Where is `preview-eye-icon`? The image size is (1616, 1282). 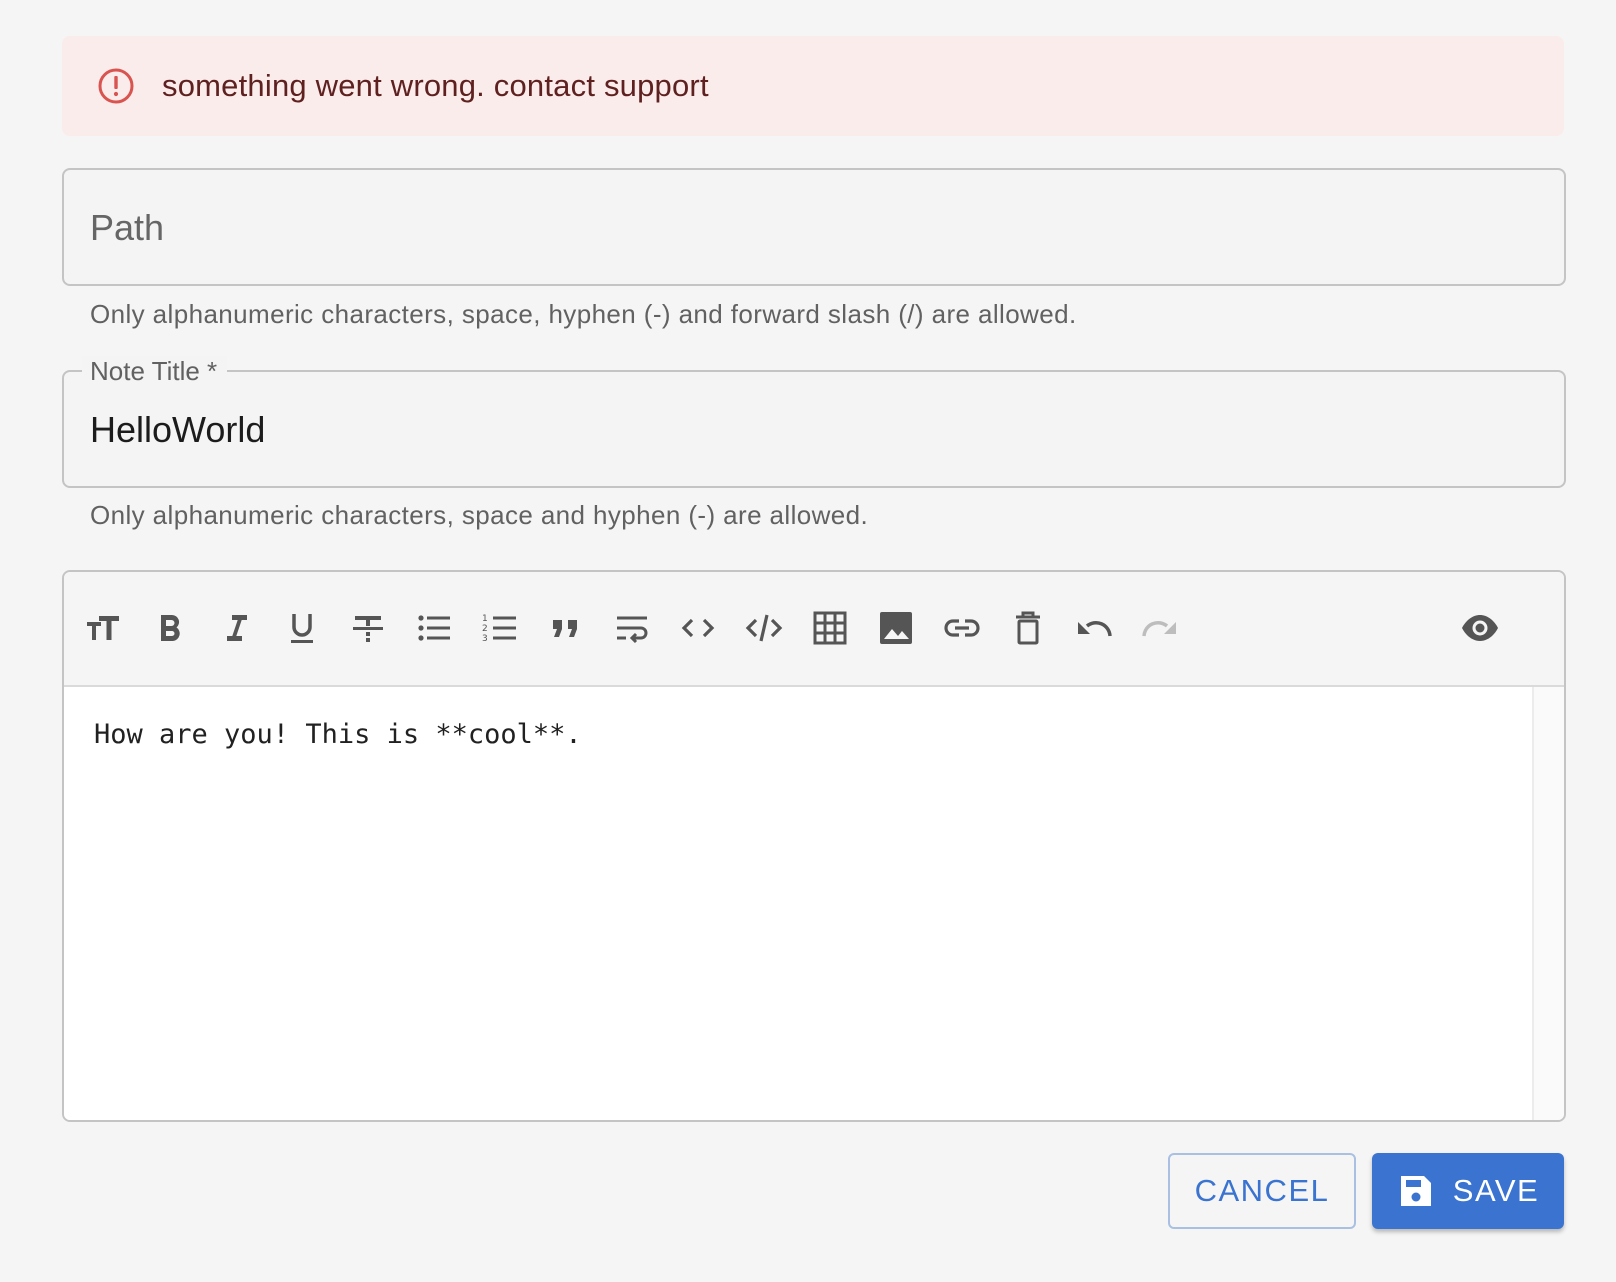 preview-eye-icon is located at coordinates (1480, 628).